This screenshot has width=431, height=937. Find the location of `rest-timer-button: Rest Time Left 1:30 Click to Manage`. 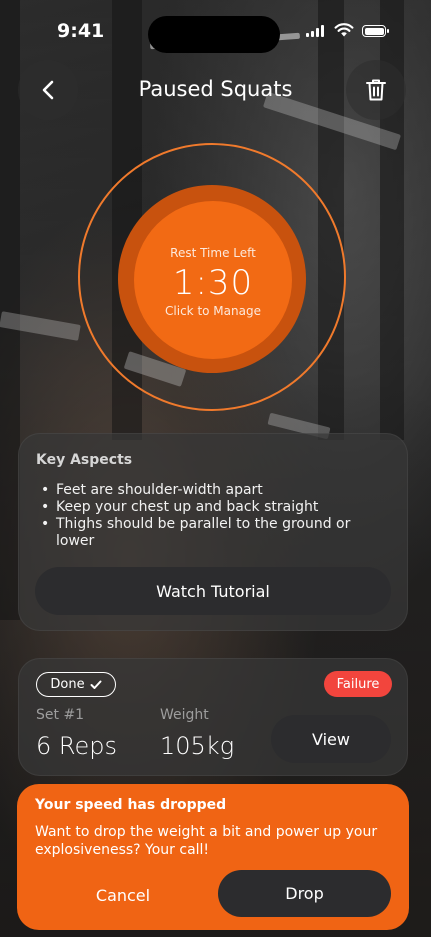

rest-timer-button: Rest Time Left 1:30 Click to Manage is located at coordinates (213, 280).